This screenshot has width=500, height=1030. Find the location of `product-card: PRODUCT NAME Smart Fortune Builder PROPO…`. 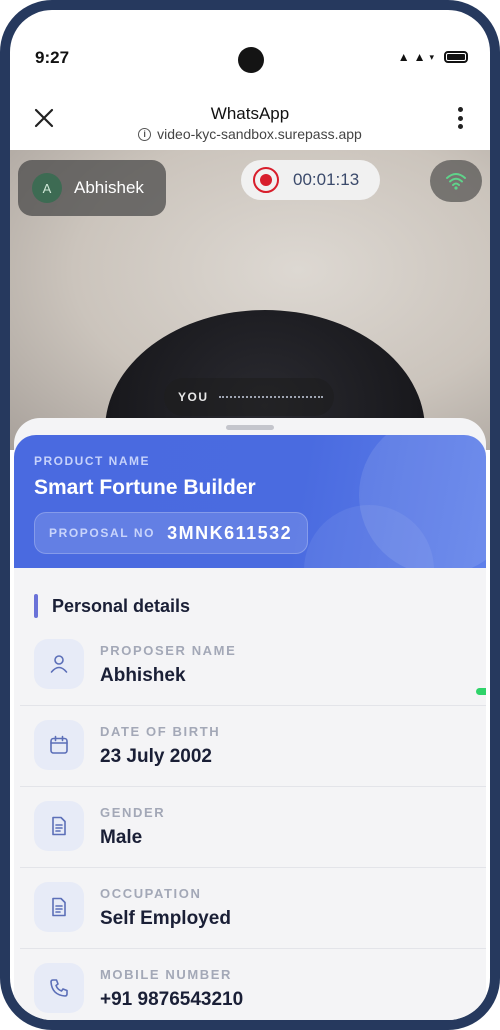

product-card: PRODUCT NAME Smart Fortune Builder PROPO… is located at coordinates (250, 501).